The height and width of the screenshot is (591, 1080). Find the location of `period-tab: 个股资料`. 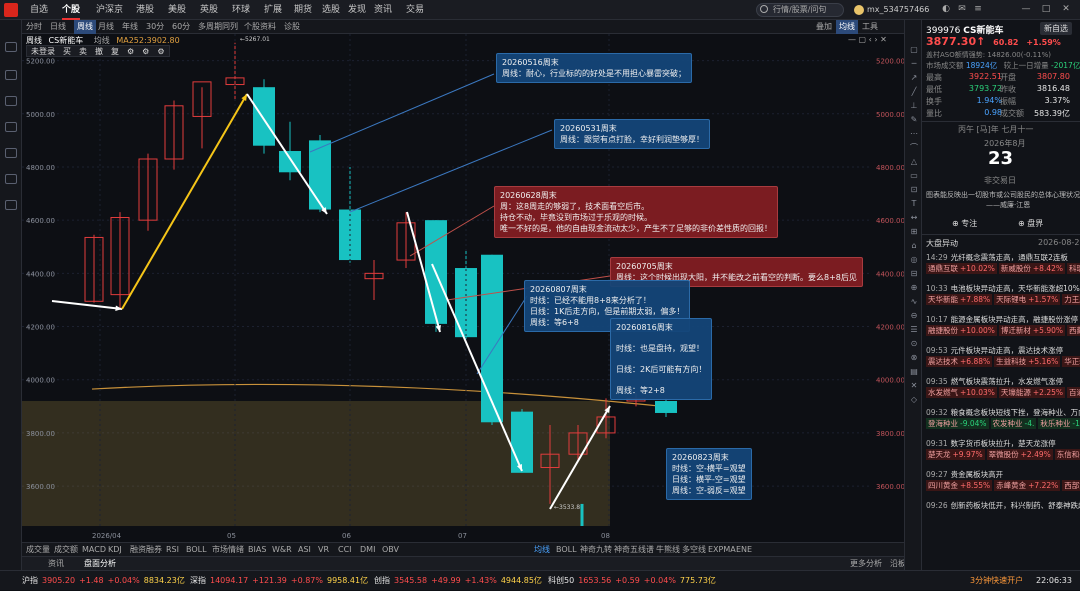

period-tab: 个股资料 is located at coordinates (260, 27).